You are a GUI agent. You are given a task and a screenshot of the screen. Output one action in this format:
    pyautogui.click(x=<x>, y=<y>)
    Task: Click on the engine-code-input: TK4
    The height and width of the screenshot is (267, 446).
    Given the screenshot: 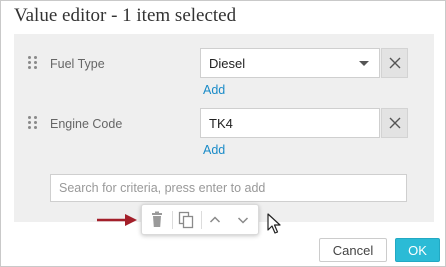 What is the action you would take?
    pyautogui.click(x=290, y=123)
    